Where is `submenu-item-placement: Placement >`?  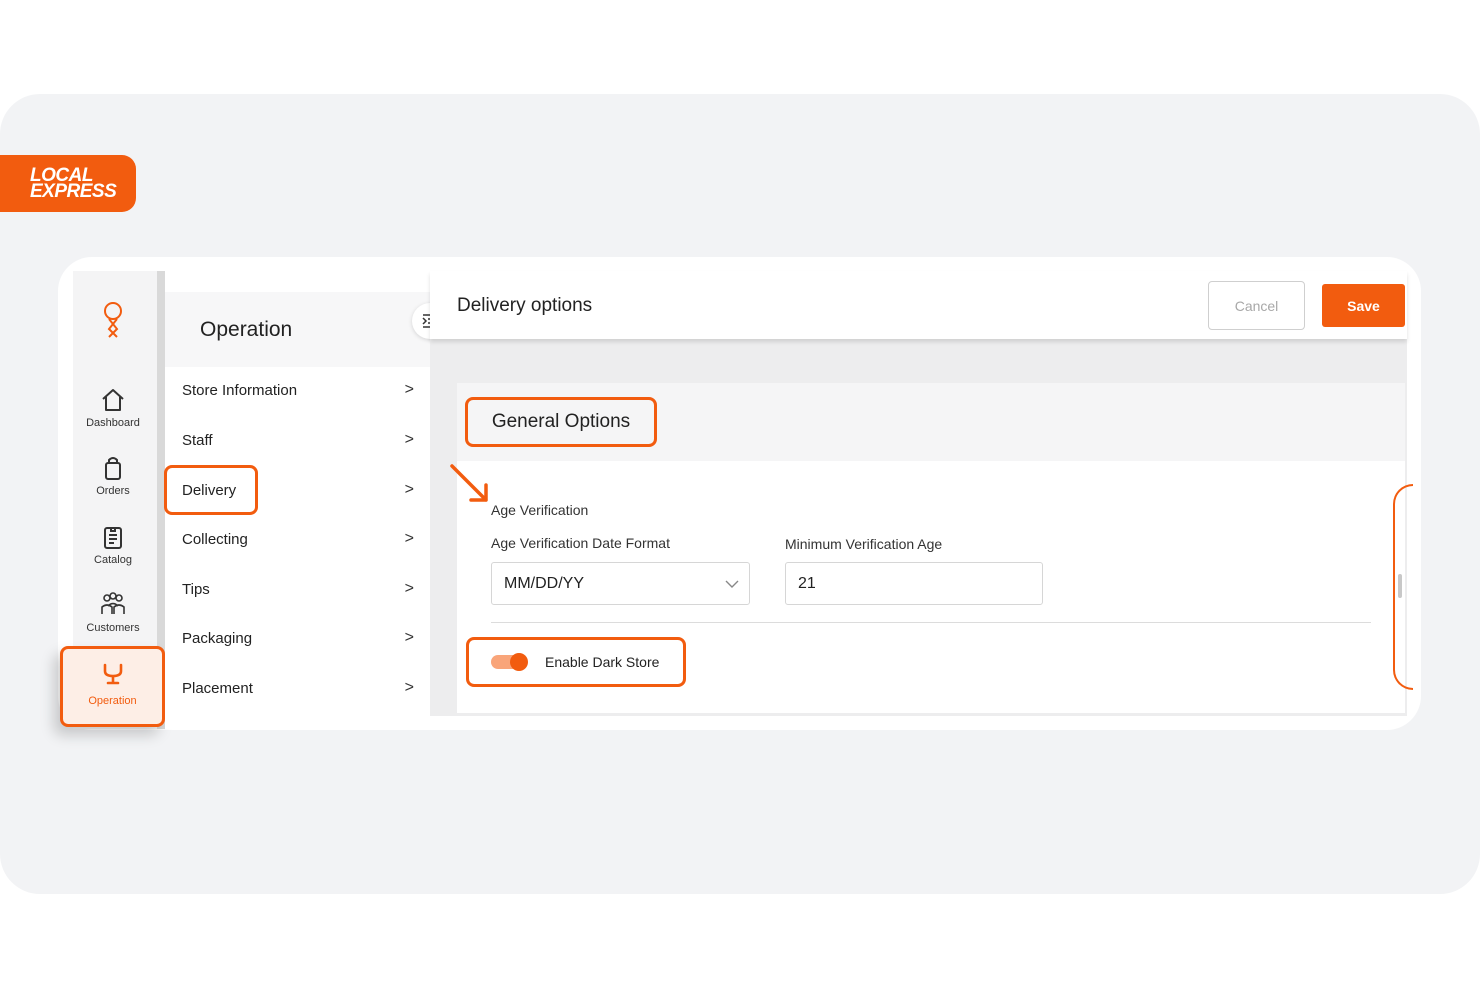 submenu-item-placement: Placement > is located at coordinates (298, 688).